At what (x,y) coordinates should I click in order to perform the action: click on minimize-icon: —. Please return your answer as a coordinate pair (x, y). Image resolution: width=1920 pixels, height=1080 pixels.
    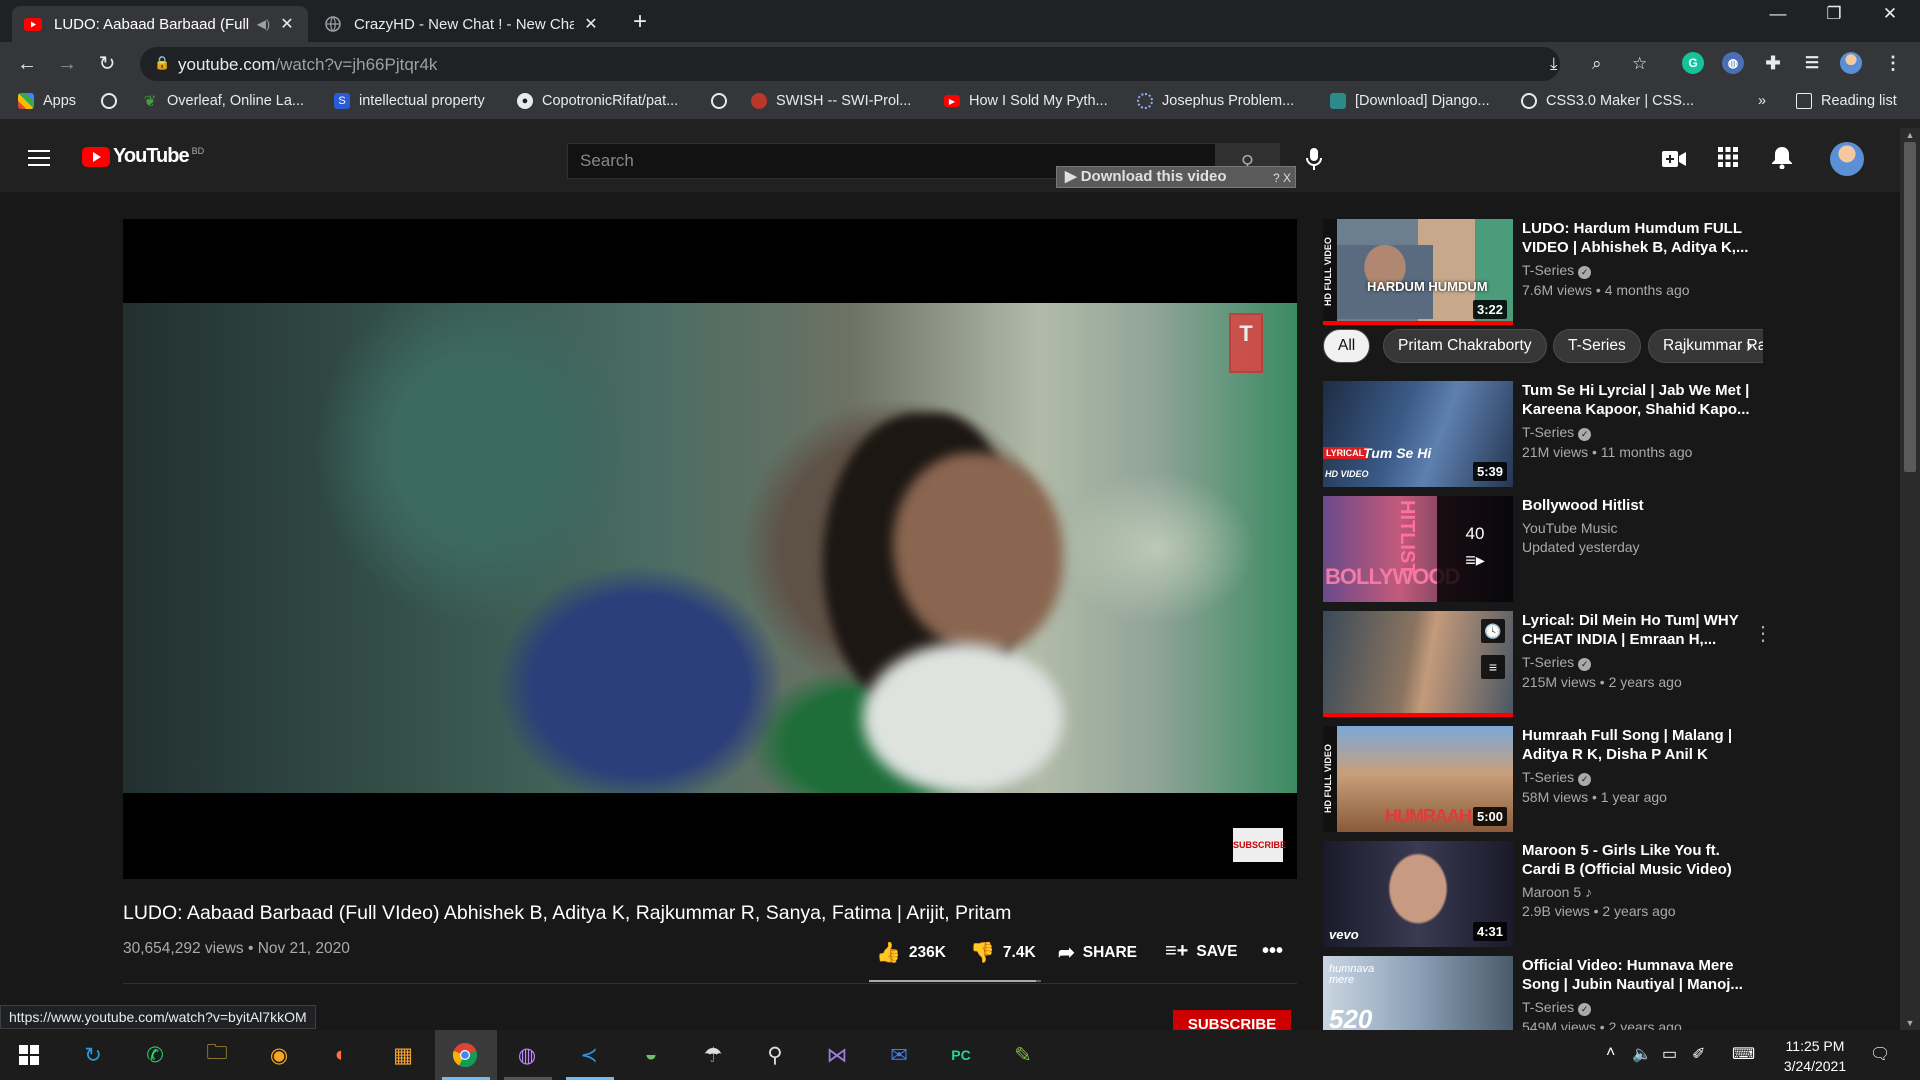
    Looking at the image, I should click on (1778, 14).